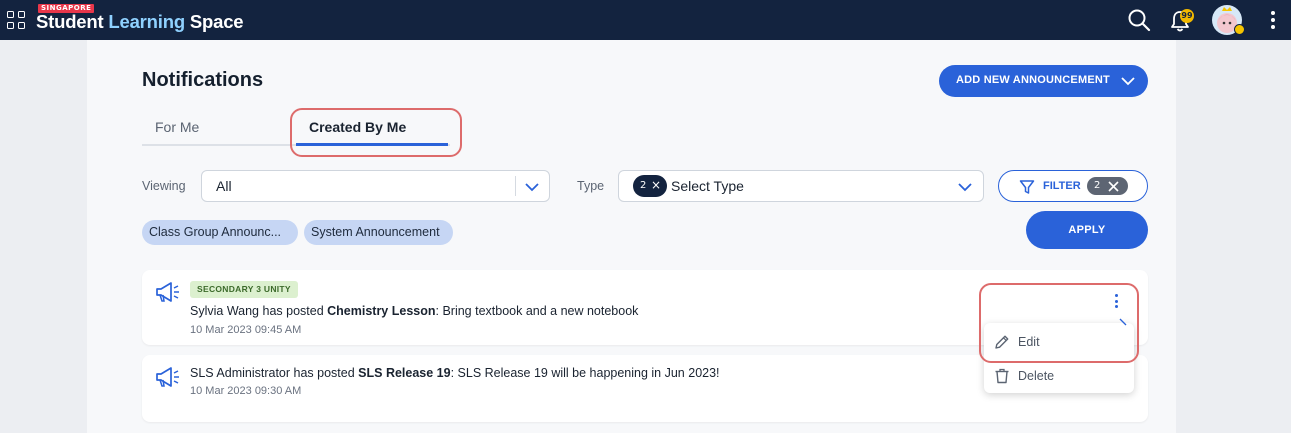  Describe the element at coordinates (375, 186) in the screenshot. I see `viewing-select: All` at that location.